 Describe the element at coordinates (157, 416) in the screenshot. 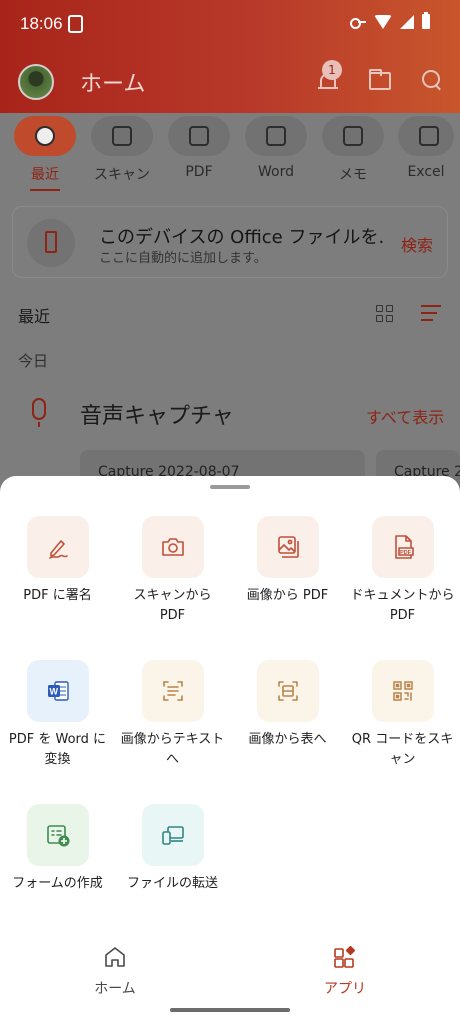

I see `voice-capture-title: 音声キャプチャ` at that location.